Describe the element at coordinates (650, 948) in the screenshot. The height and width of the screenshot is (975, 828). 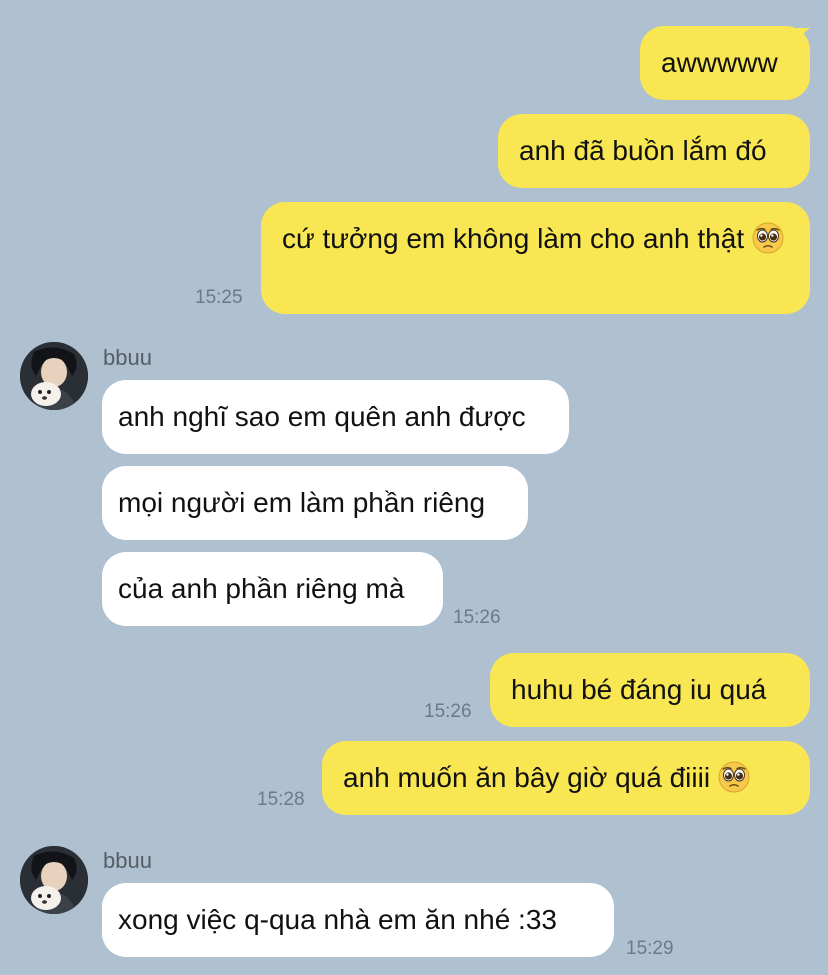
I see `timestamp: 15:29` at that location.